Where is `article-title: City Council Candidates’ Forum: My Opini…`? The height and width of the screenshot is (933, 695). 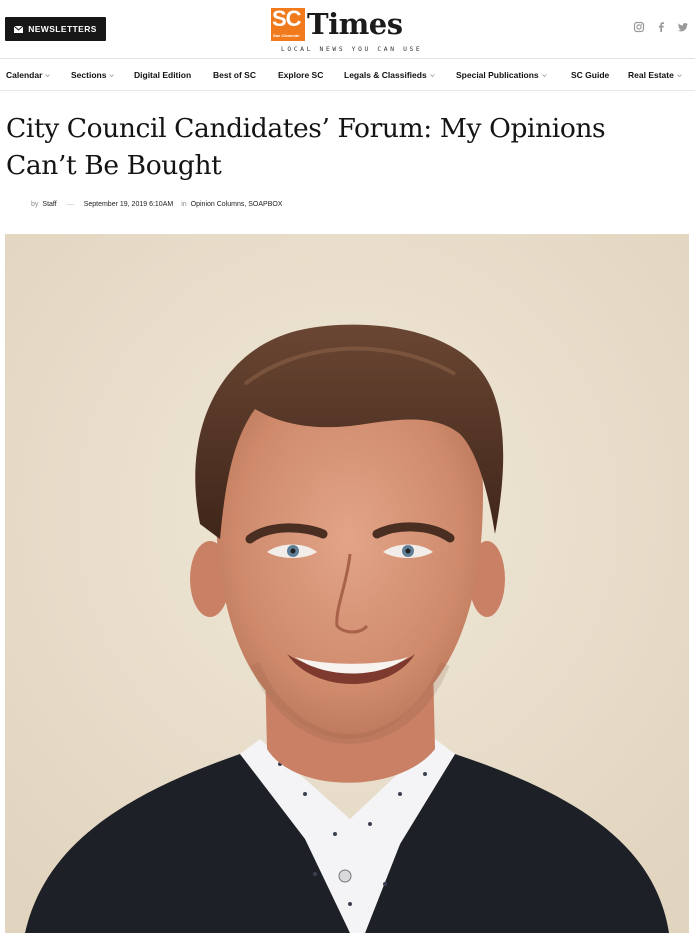 article-title: City Council Candidates’ Forum: My Opini… is located at coordinates (341, 147).